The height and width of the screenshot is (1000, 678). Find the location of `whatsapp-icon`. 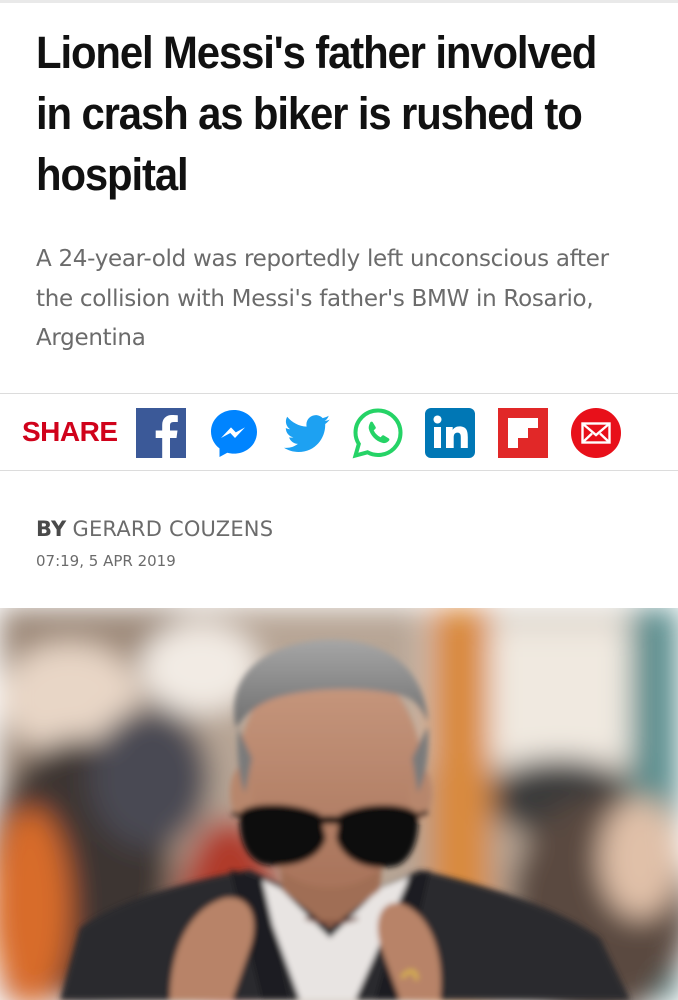

whatsapp-icon is located at coordinates (377, 433).